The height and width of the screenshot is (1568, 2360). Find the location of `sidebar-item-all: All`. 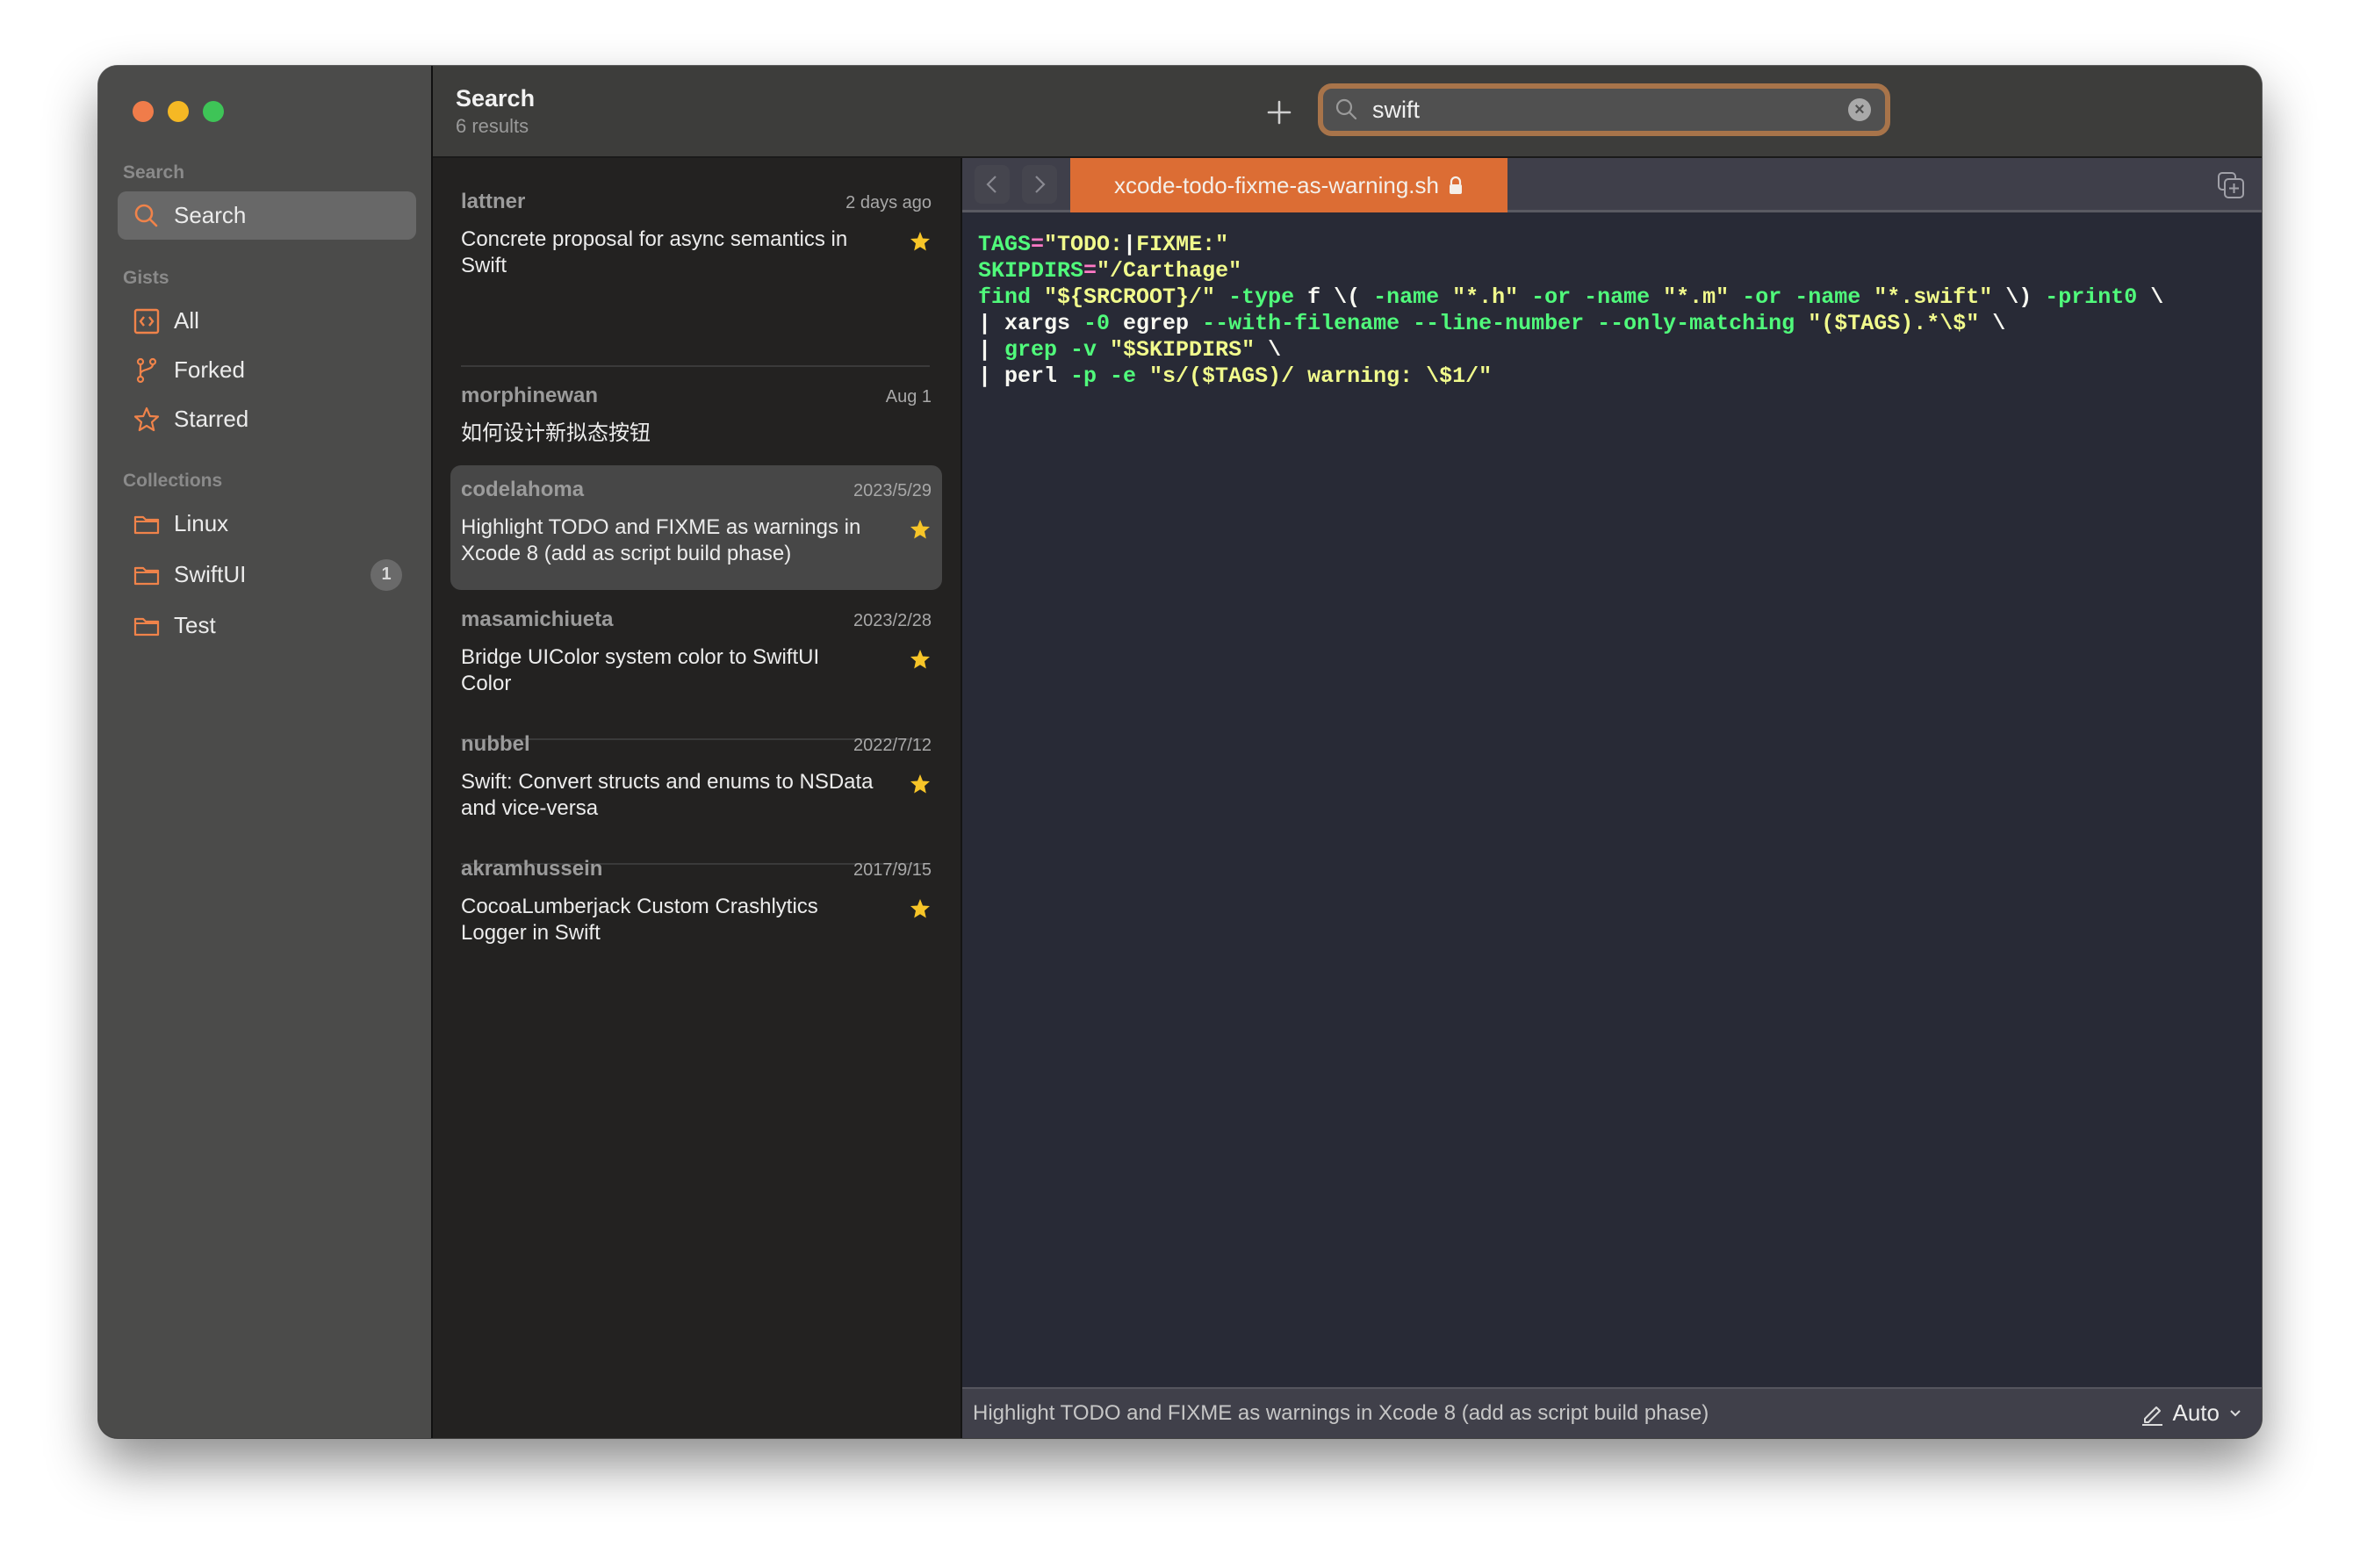

sidebar-item-all: All is located at coordinates (267, 321).